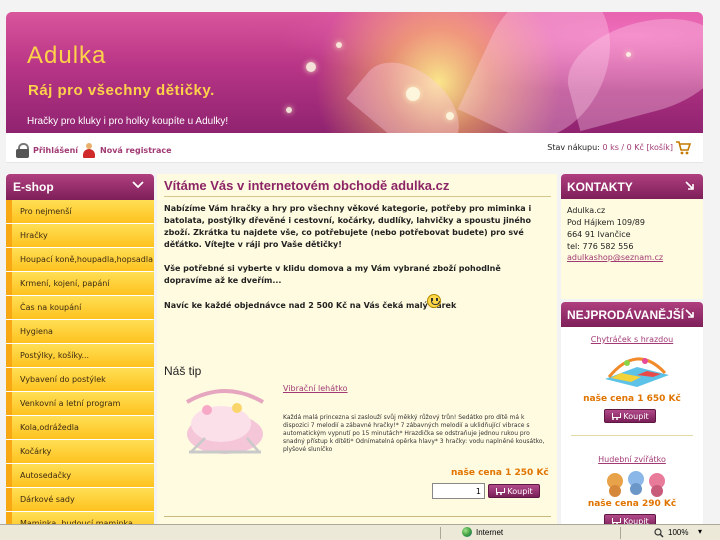  I want to click on title-divider, so click(357, 196).